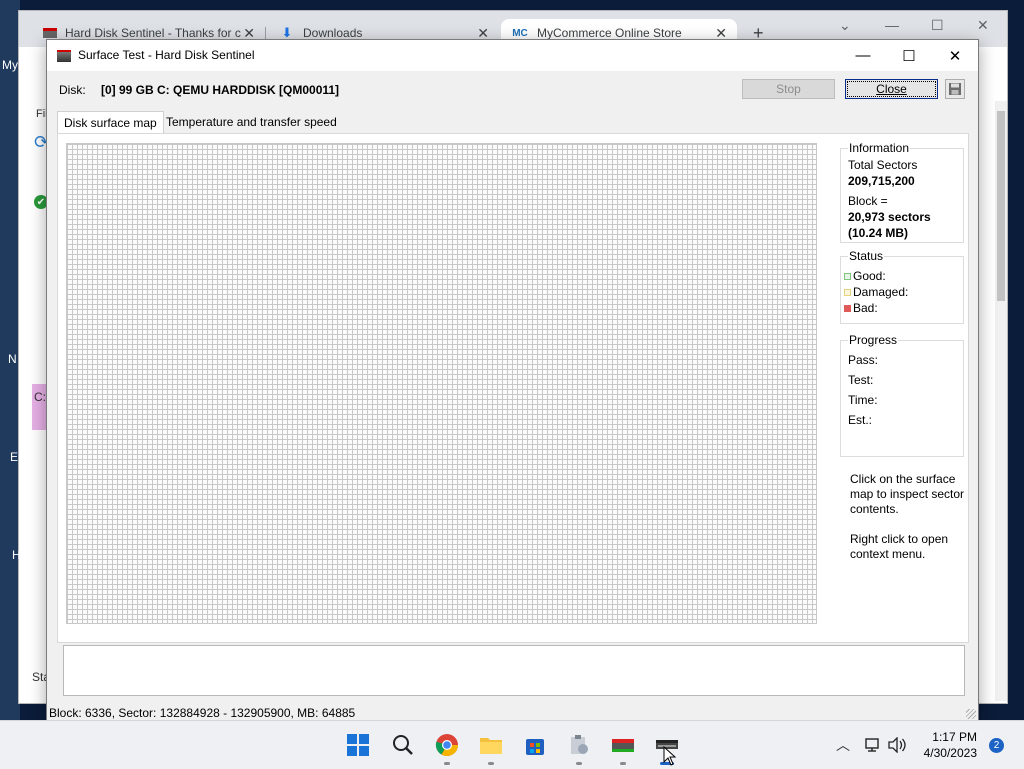 Image resolution: width=1024 pixels, height=769 pixels. I want to click on mouse-cursor-icon, so click(670, 756).